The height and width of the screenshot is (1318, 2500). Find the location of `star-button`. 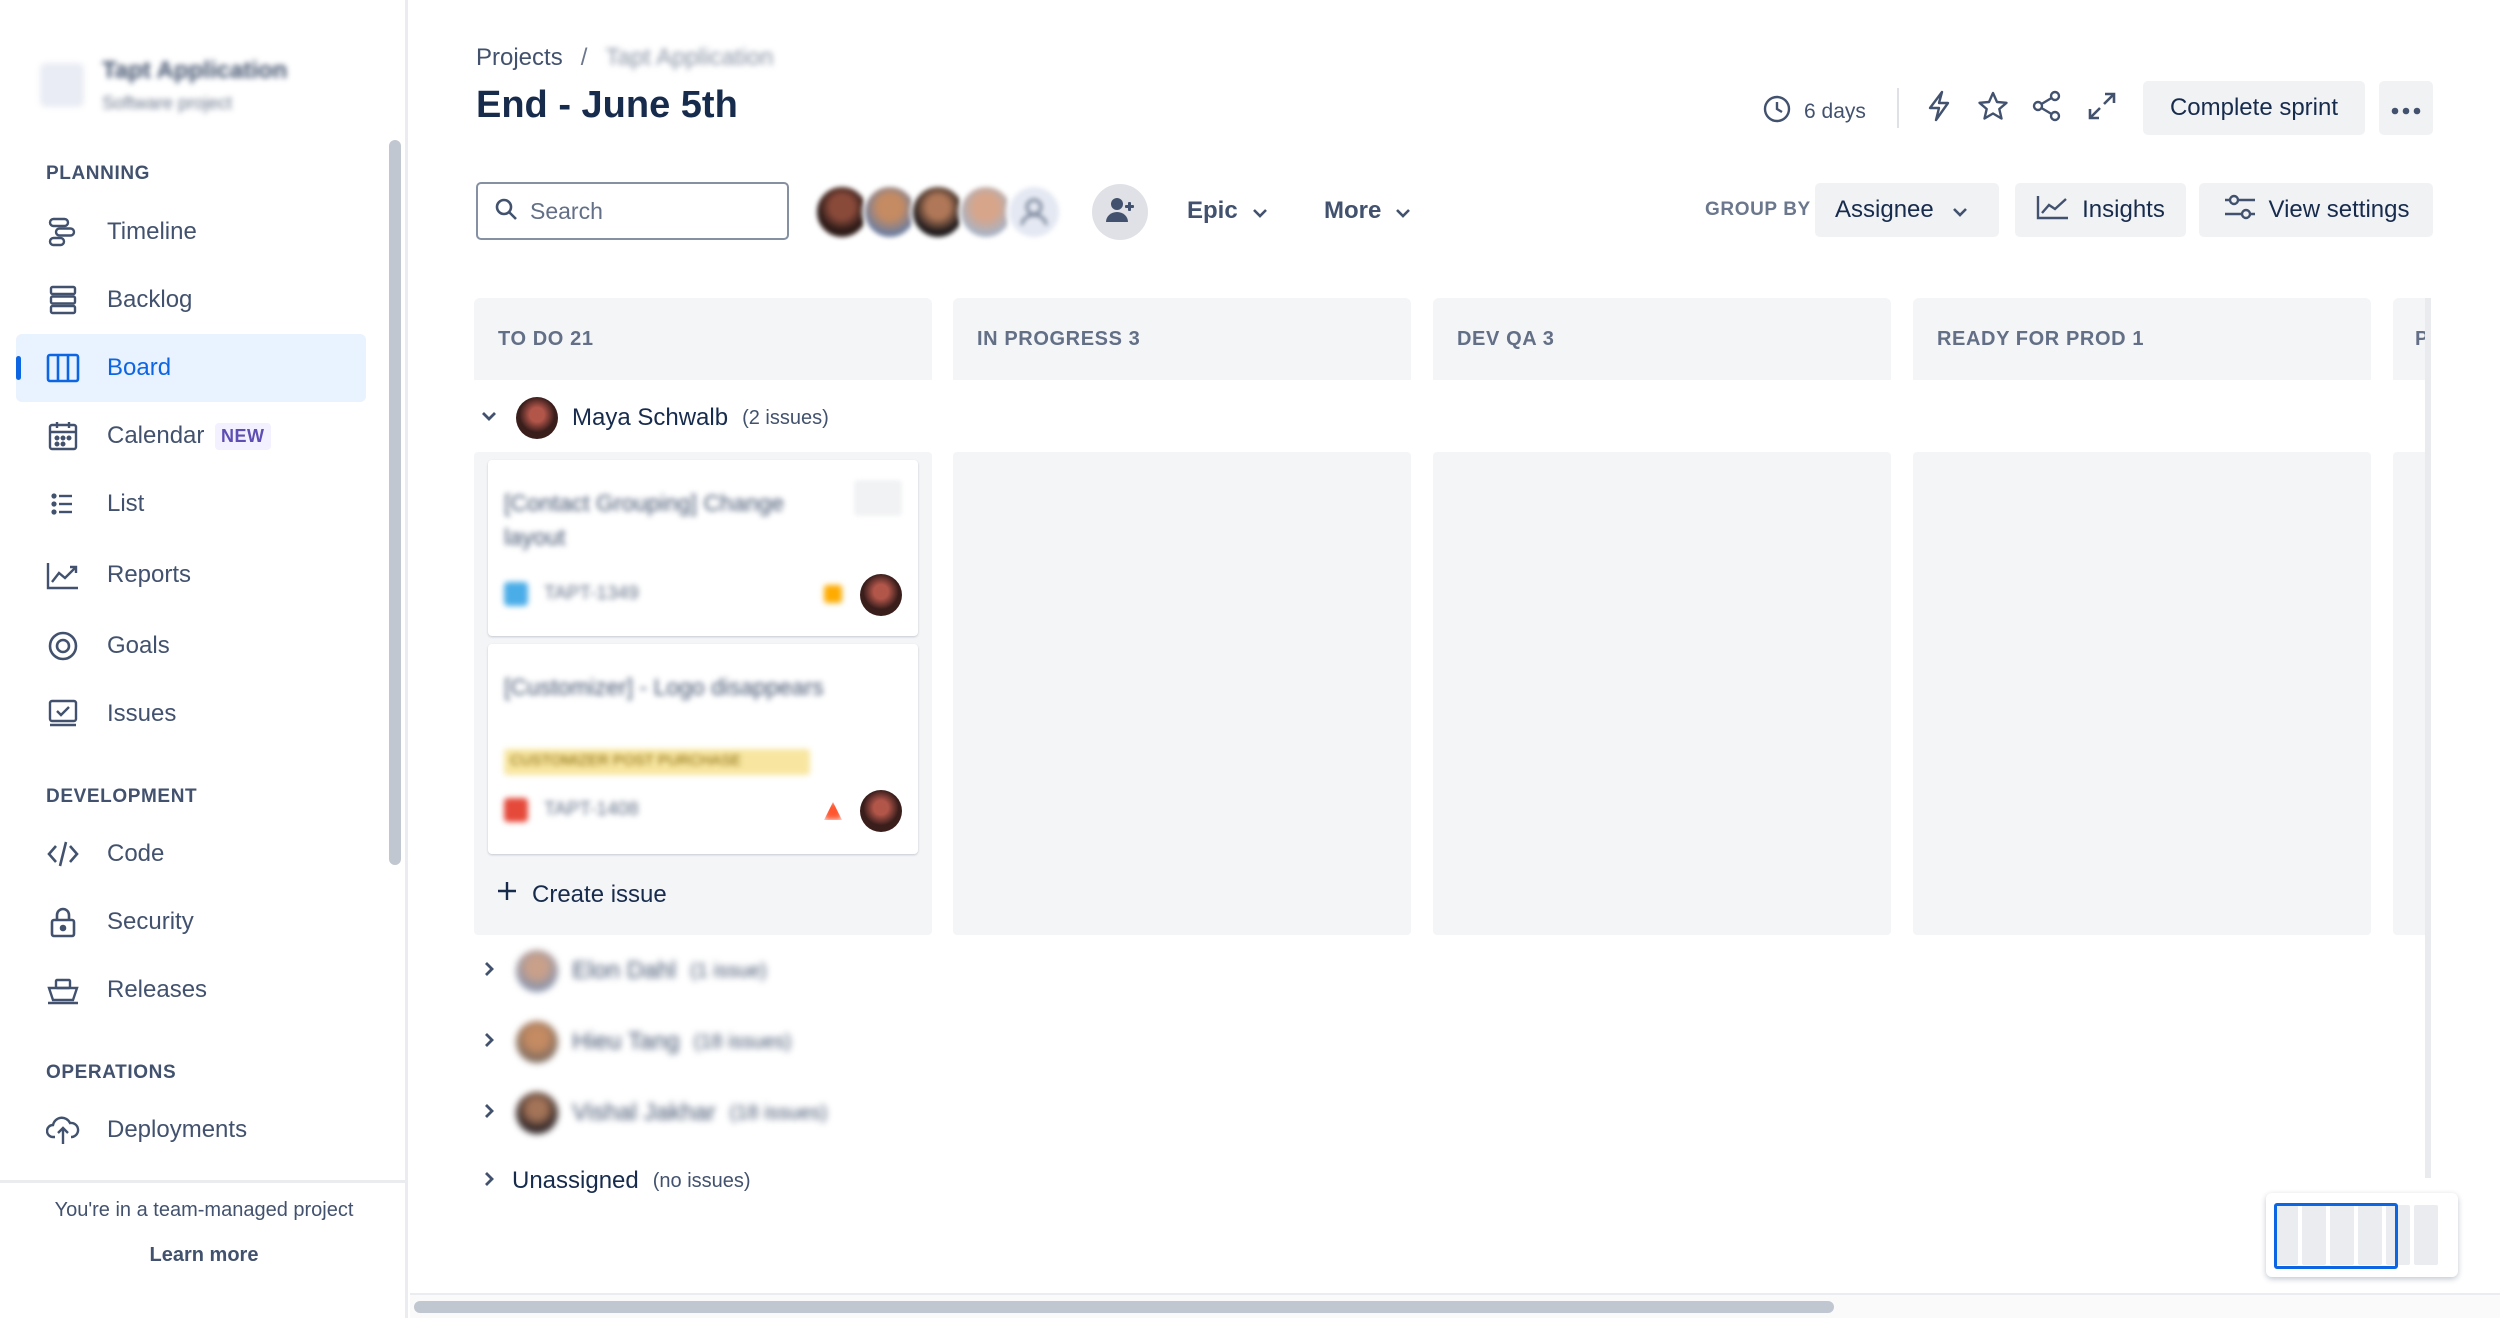

star-button is located at coordinates (1993, 108).